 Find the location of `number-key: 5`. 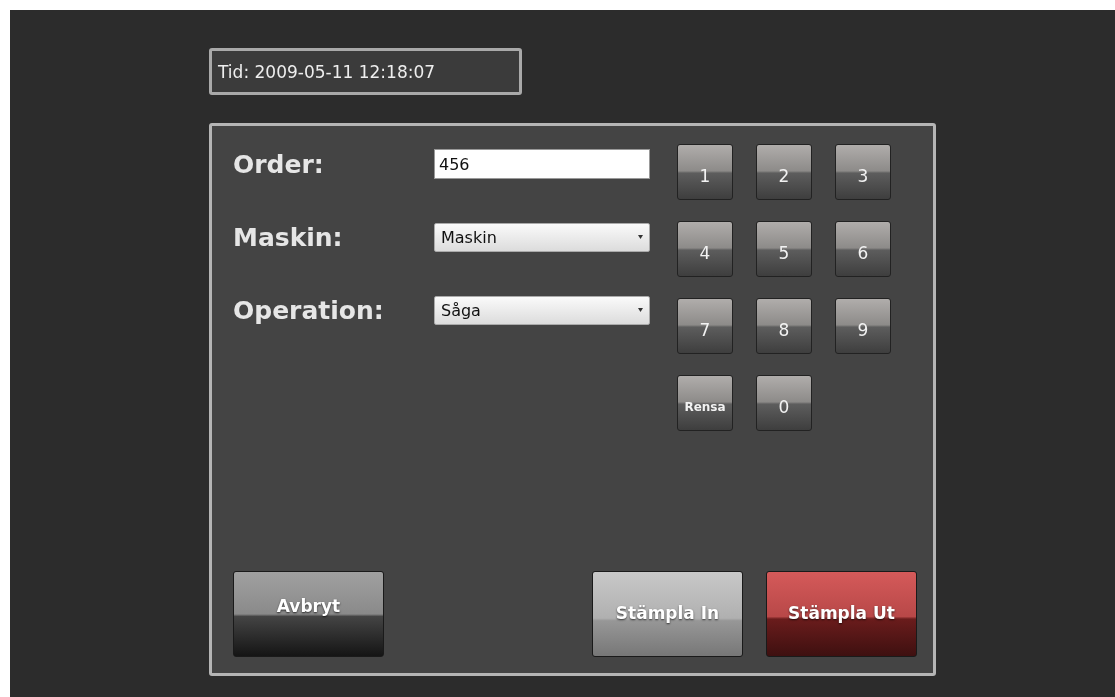

number-key: 5 is located at coordinates (784, 249).